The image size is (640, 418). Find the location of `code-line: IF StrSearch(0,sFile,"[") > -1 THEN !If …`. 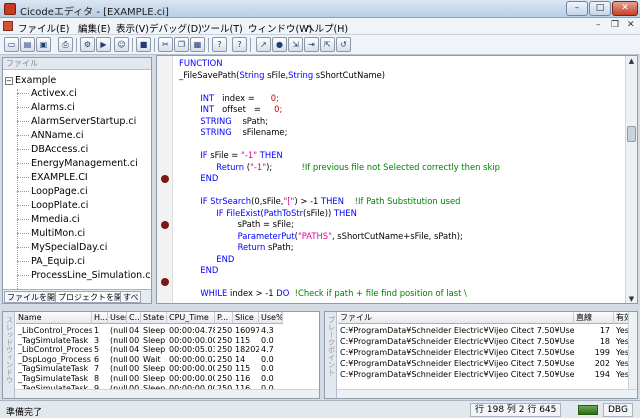

code-line: IF StrSearch(0,sFile,"[") > -1 THEN !If … is located at coordinates (319, 201).